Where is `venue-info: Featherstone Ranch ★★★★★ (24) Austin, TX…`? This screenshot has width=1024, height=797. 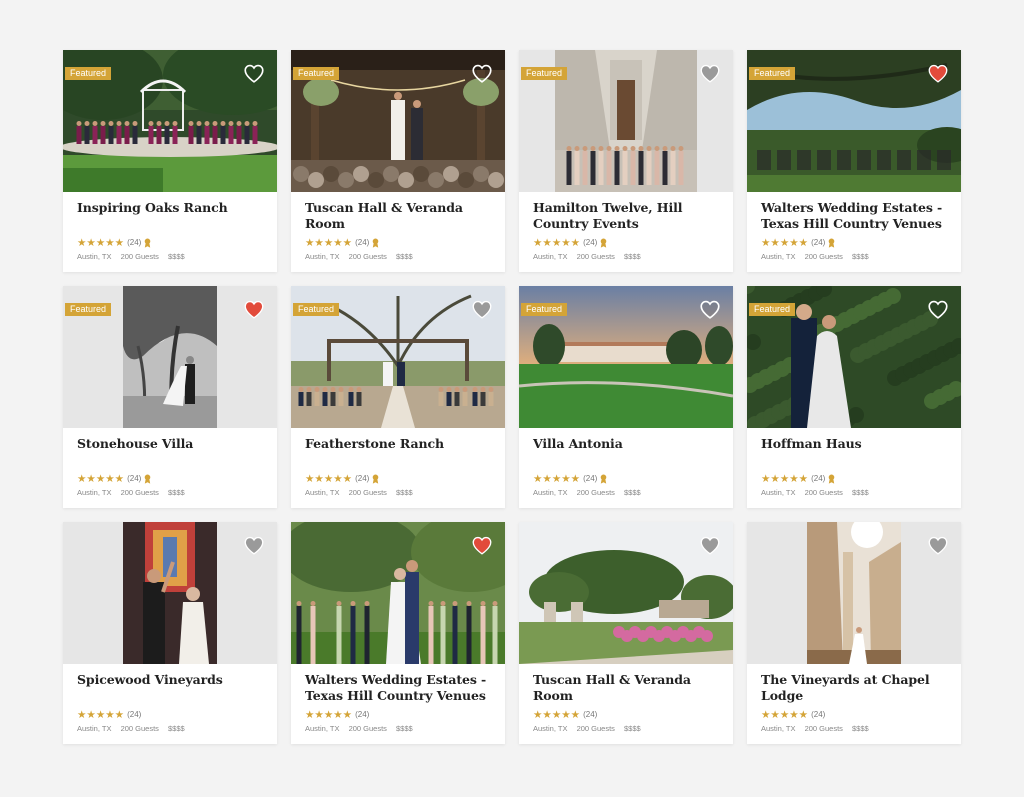
venue-info: Featherstone Ranch ★★★★★ (24) Austin, TX… is located at coordinates (398, 463).